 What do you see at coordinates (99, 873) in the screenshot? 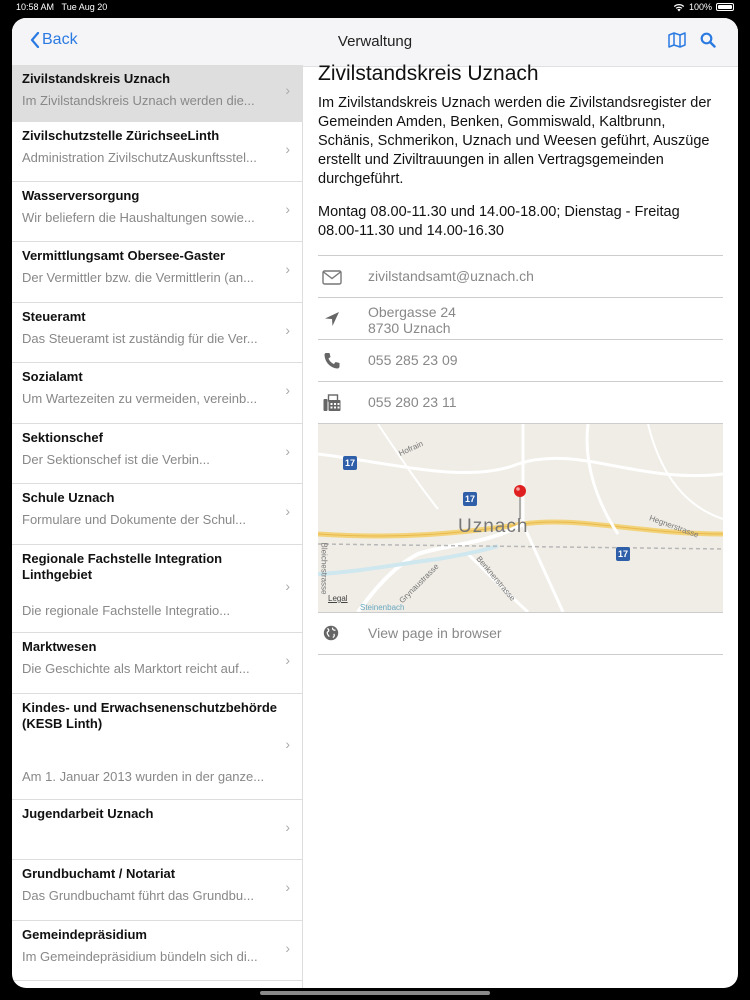
I see `list-item-title: Grundbuchamt / Notariat` at bounding box center [99, 873].